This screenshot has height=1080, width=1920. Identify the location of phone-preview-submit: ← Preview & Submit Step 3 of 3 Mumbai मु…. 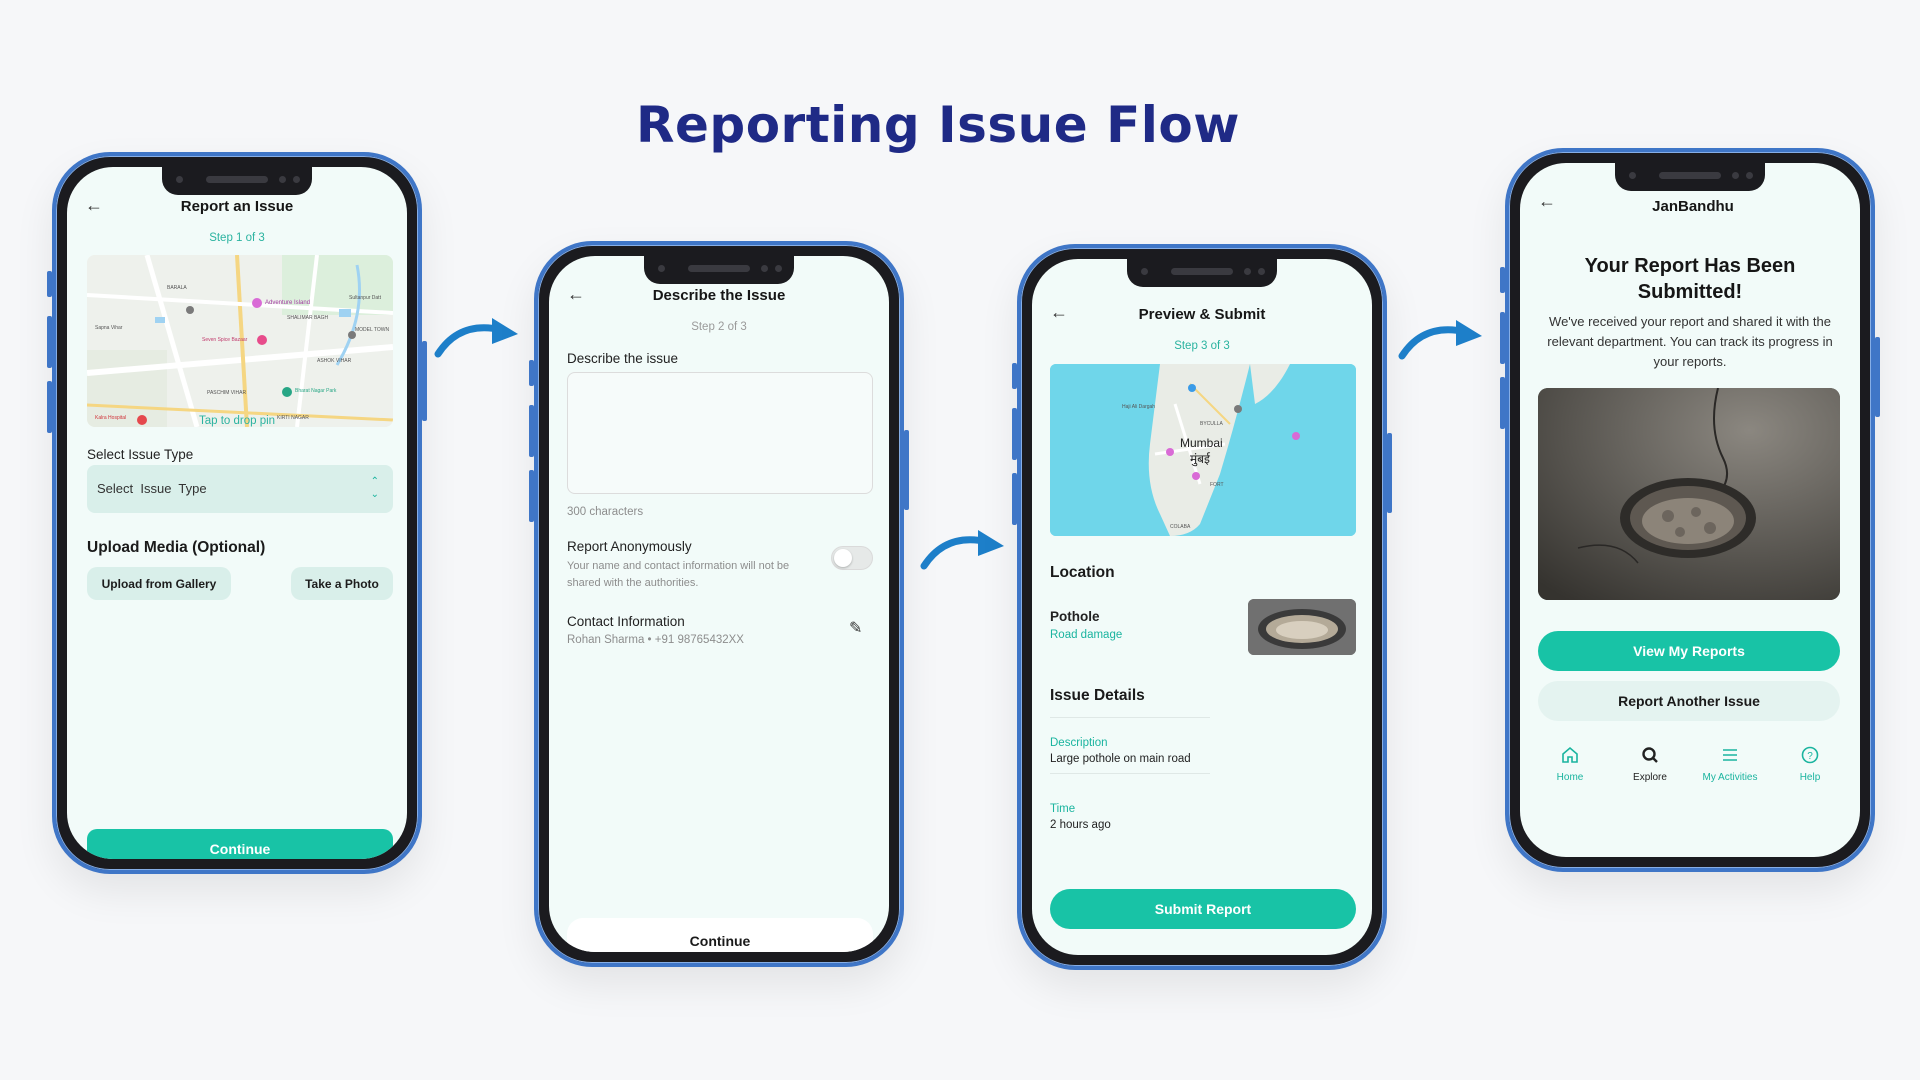
(1202, 607).